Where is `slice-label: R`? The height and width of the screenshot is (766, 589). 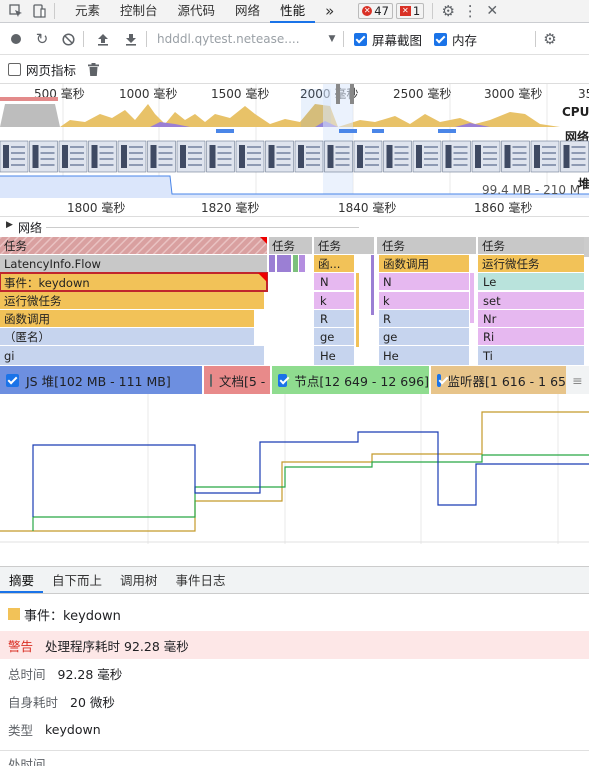 slice-label: R is located at coordinates (324, 319).